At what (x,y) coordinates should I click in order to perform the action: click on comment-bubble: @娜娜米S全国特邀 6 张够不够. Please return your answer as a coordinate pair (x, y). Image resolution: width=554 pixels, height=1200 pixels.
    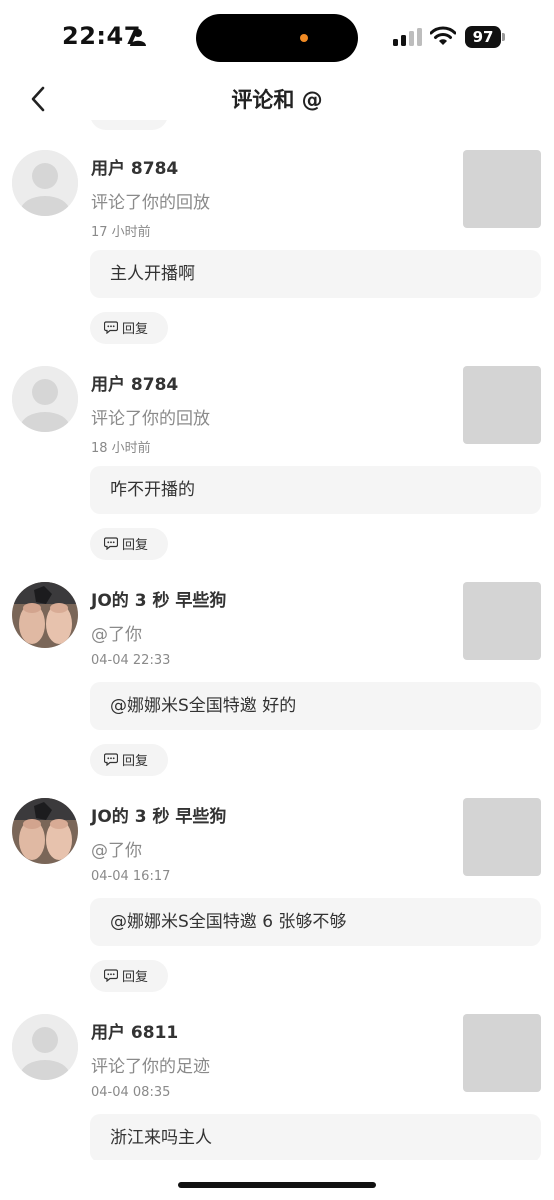
    Looking at the image, I should click on (315, 922).